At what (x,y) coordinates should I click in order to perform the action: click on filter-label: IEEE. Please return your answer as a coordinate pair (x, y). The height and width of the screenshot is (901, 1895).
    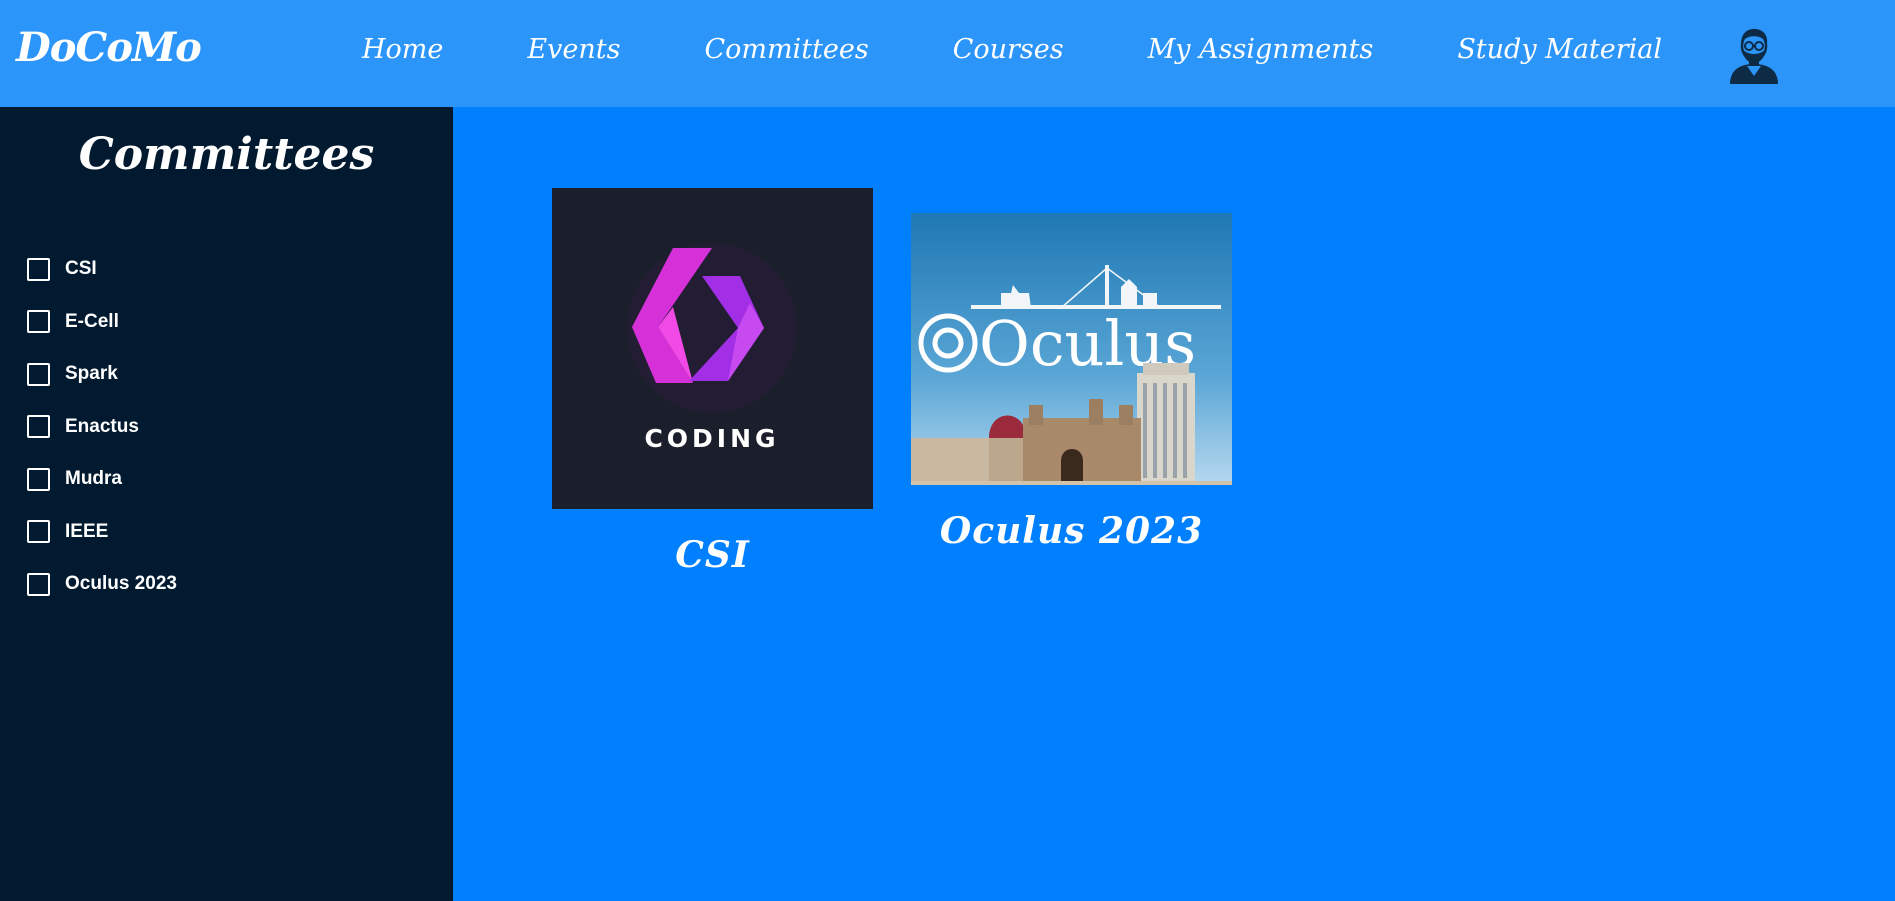
    Looking at the image, I should click on (87, 531).